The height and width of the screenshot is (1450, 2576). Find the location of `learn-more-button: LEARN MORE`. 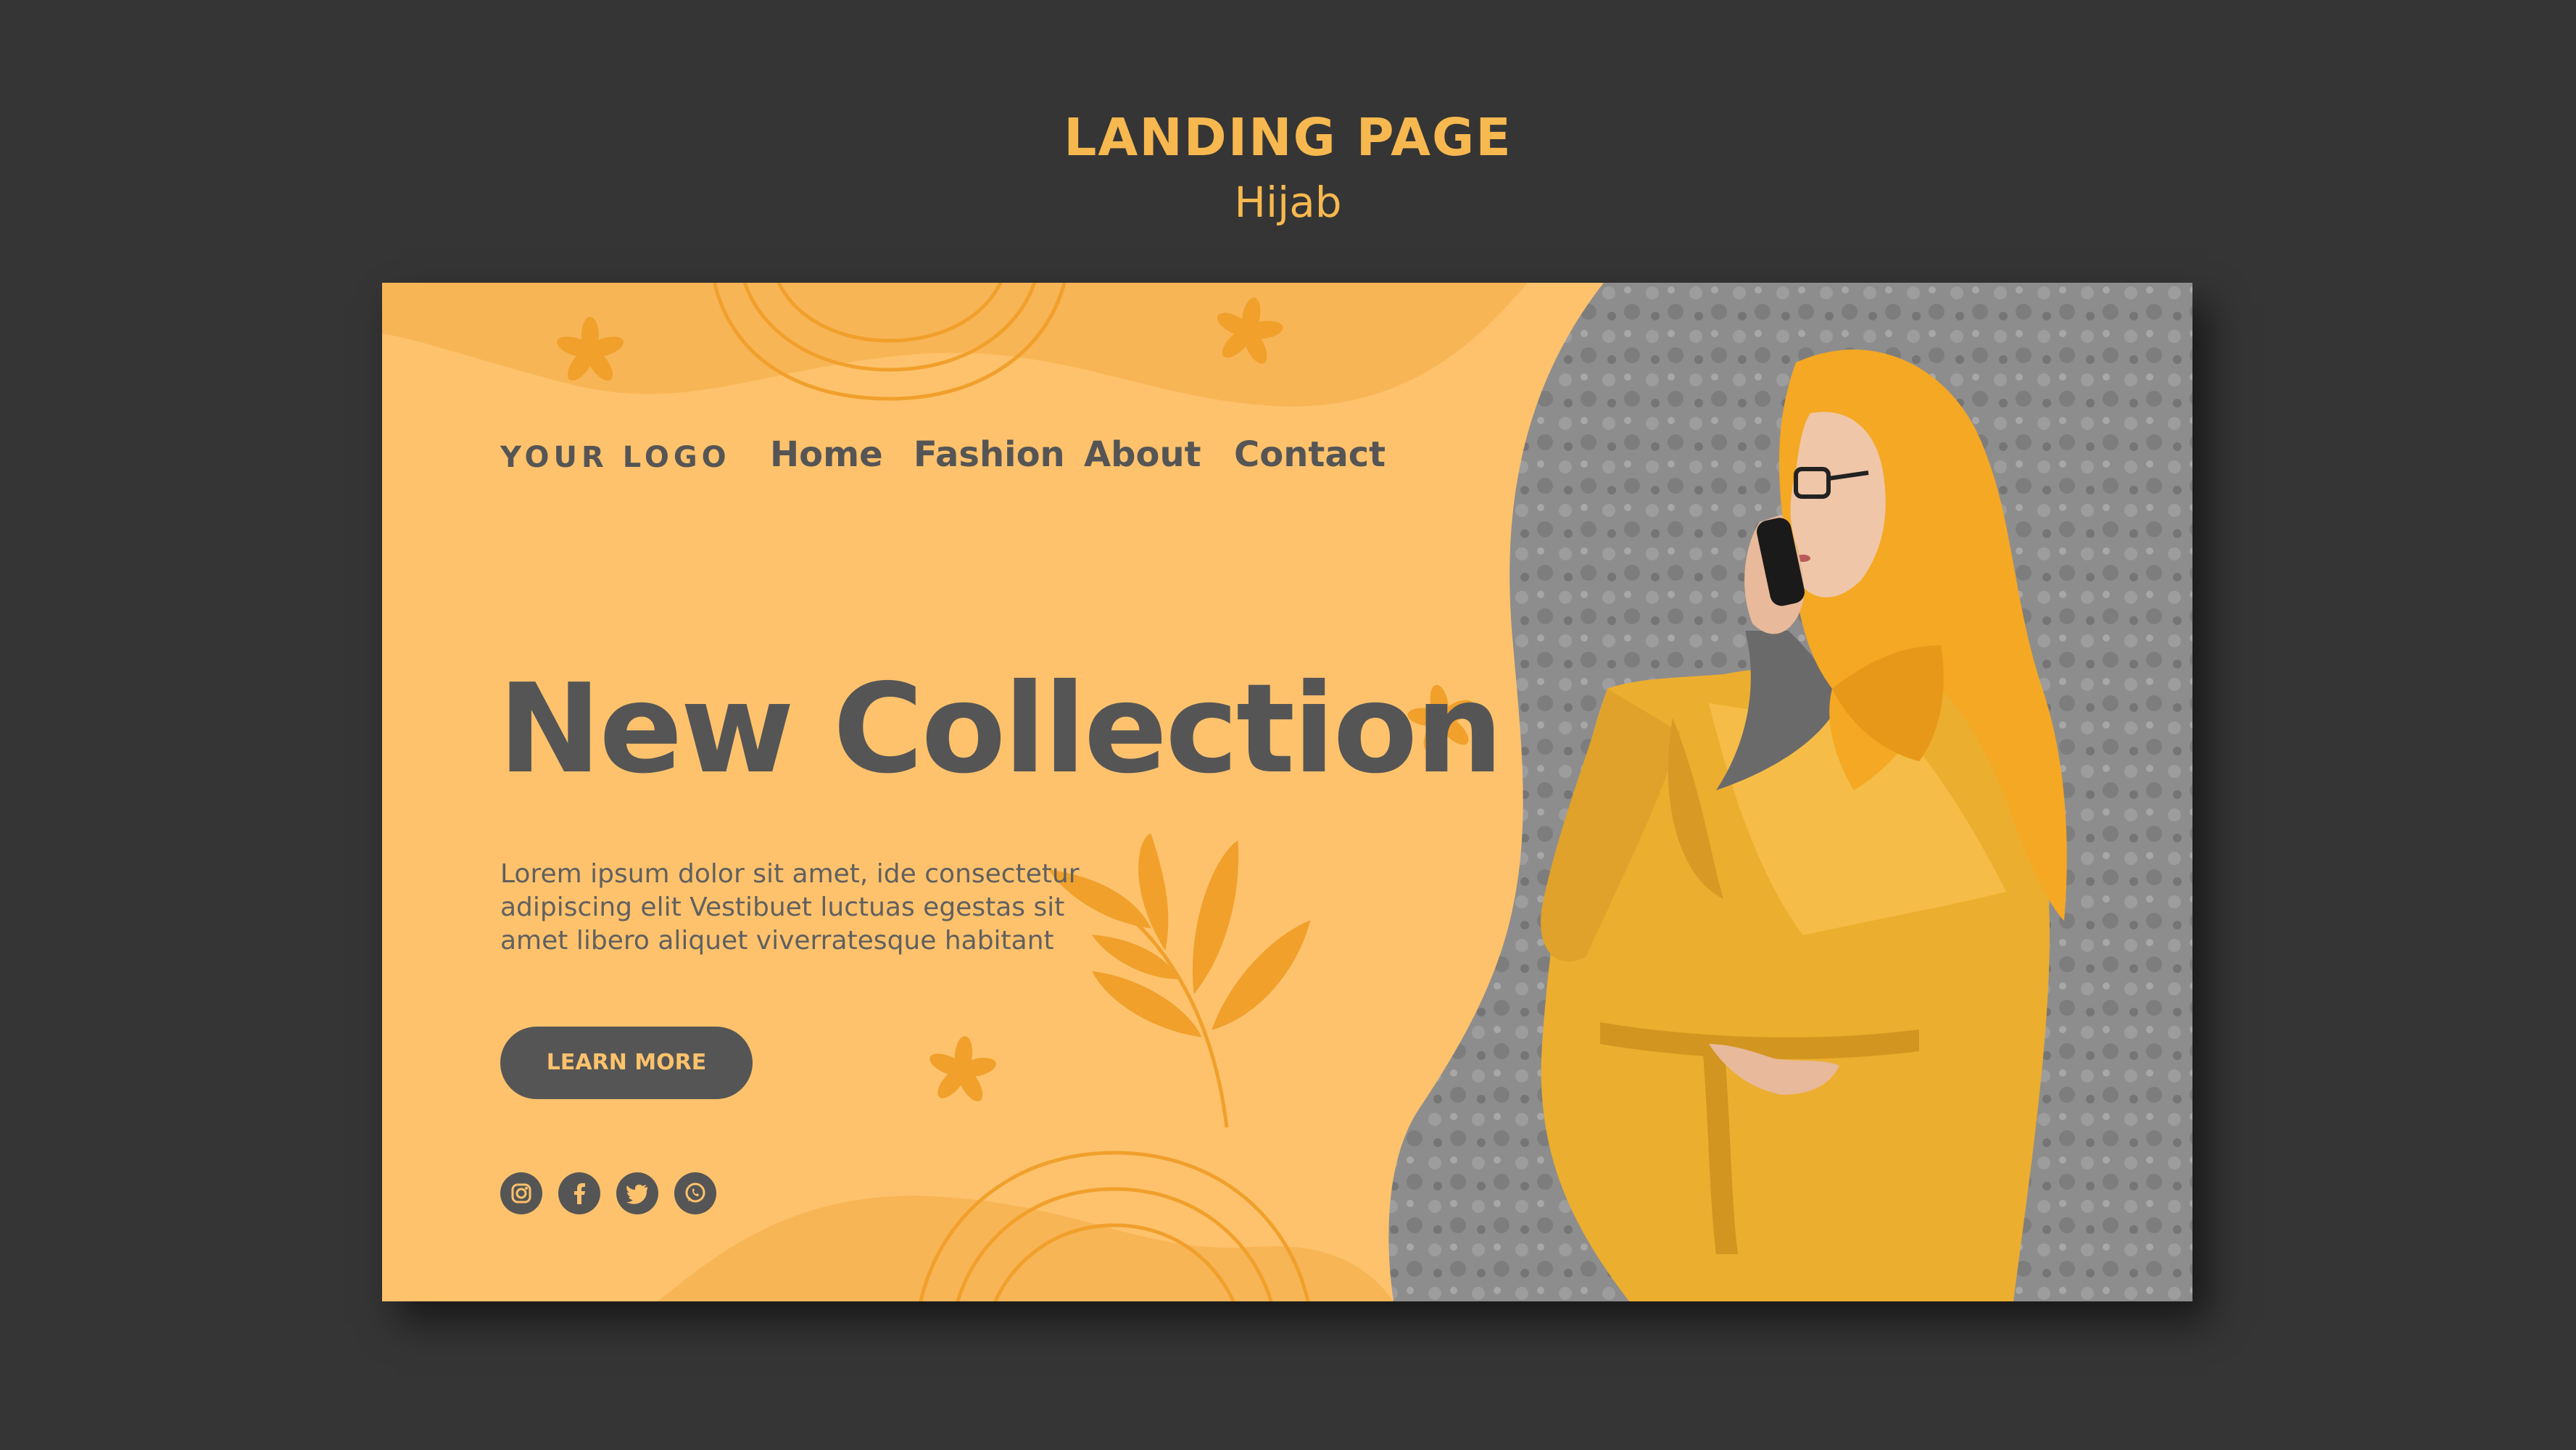

learn-more-button: LEARN MORE is located at coordinates (627, 1063).